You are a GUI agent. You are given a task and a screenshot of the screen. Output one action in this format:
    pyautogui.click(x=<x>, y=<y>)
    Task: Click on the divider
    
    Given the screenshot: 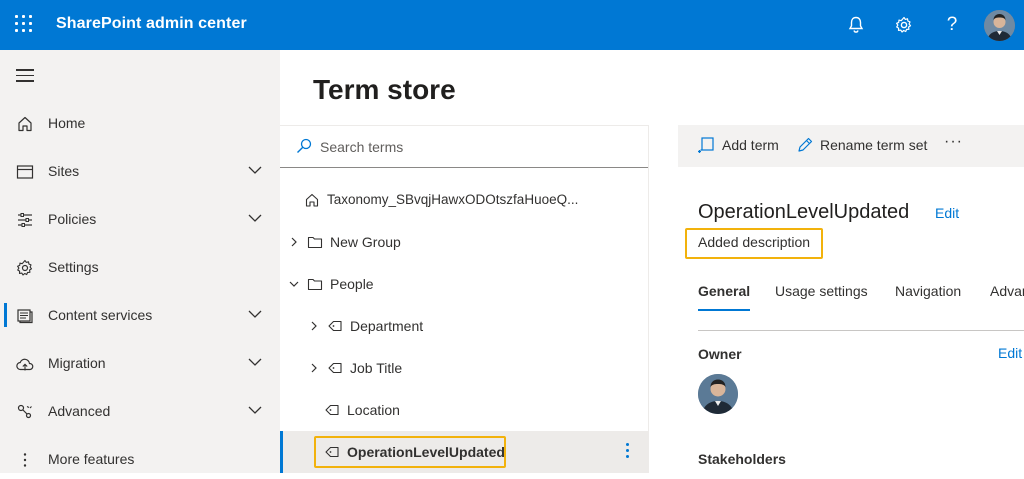 What is the action you would take?
    pyautogui.click(x=861, y=330)
    